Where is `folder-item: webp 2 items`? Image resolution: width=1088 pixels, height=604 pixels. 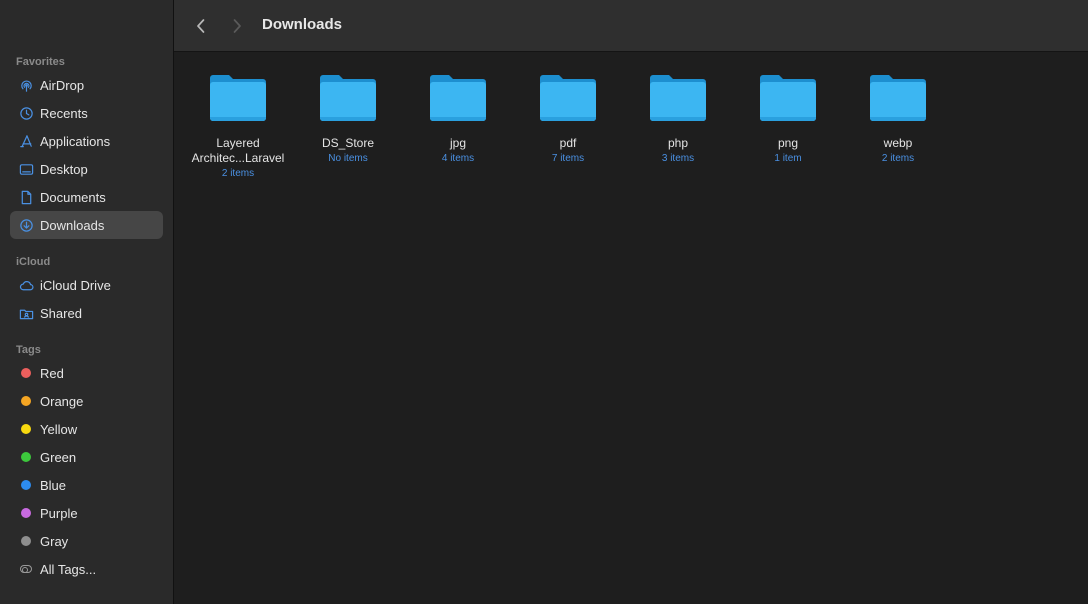
folder-item: webp 2 items is located at coordinates (898, 118).